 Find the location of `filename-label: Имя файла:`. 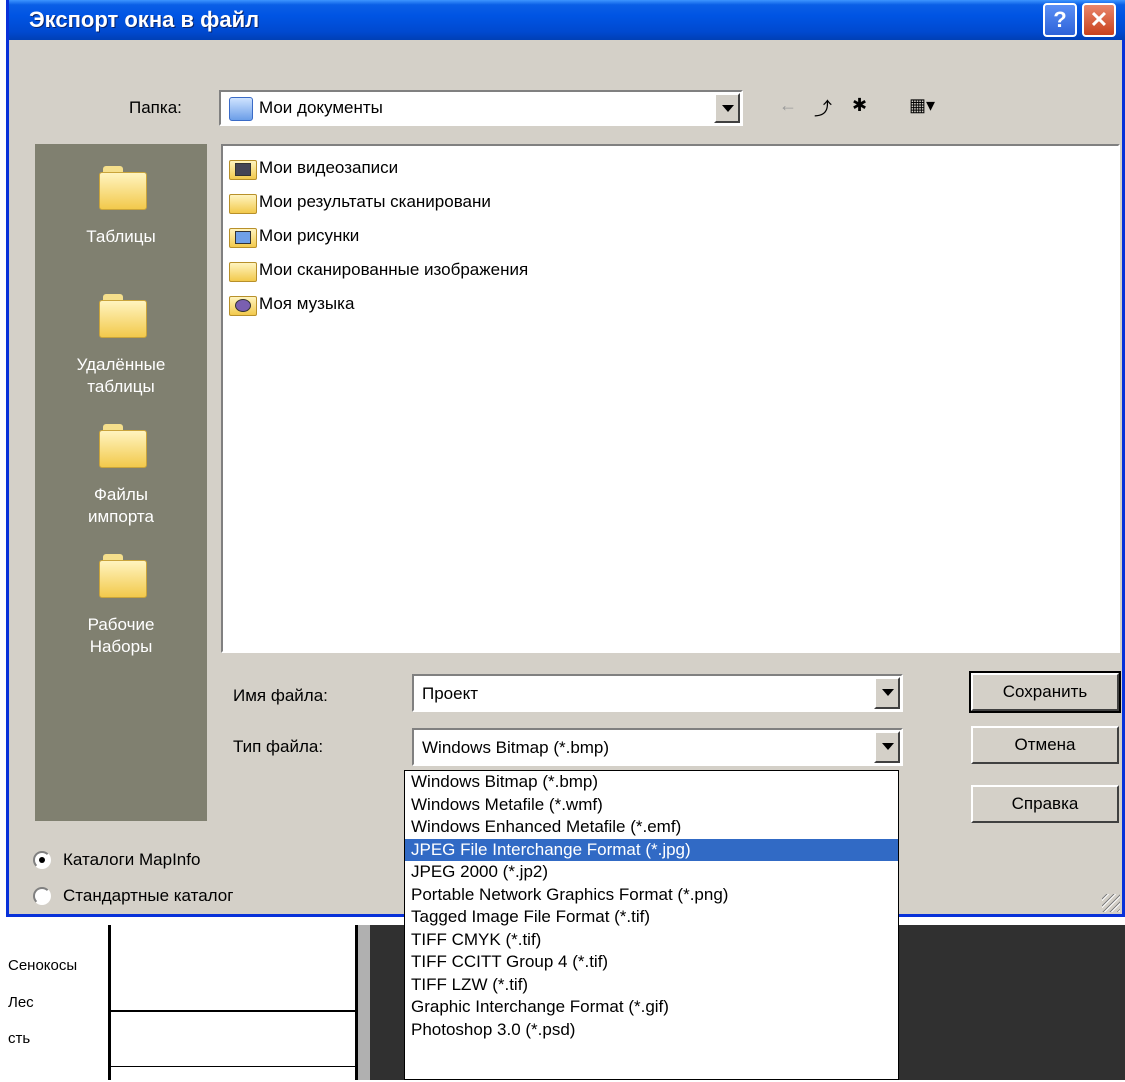

filename-label: Имя файла: is located at coordinates (280, 695).